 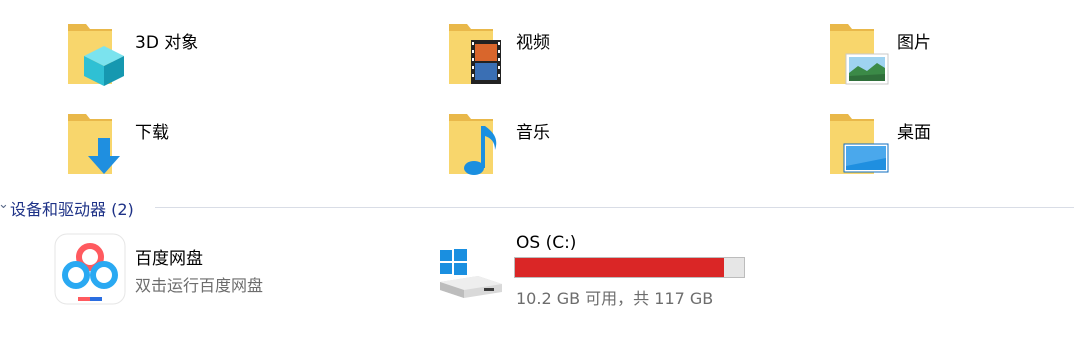 I want to click on folder-item-downloads: 下载, so click(x=240, y=144).